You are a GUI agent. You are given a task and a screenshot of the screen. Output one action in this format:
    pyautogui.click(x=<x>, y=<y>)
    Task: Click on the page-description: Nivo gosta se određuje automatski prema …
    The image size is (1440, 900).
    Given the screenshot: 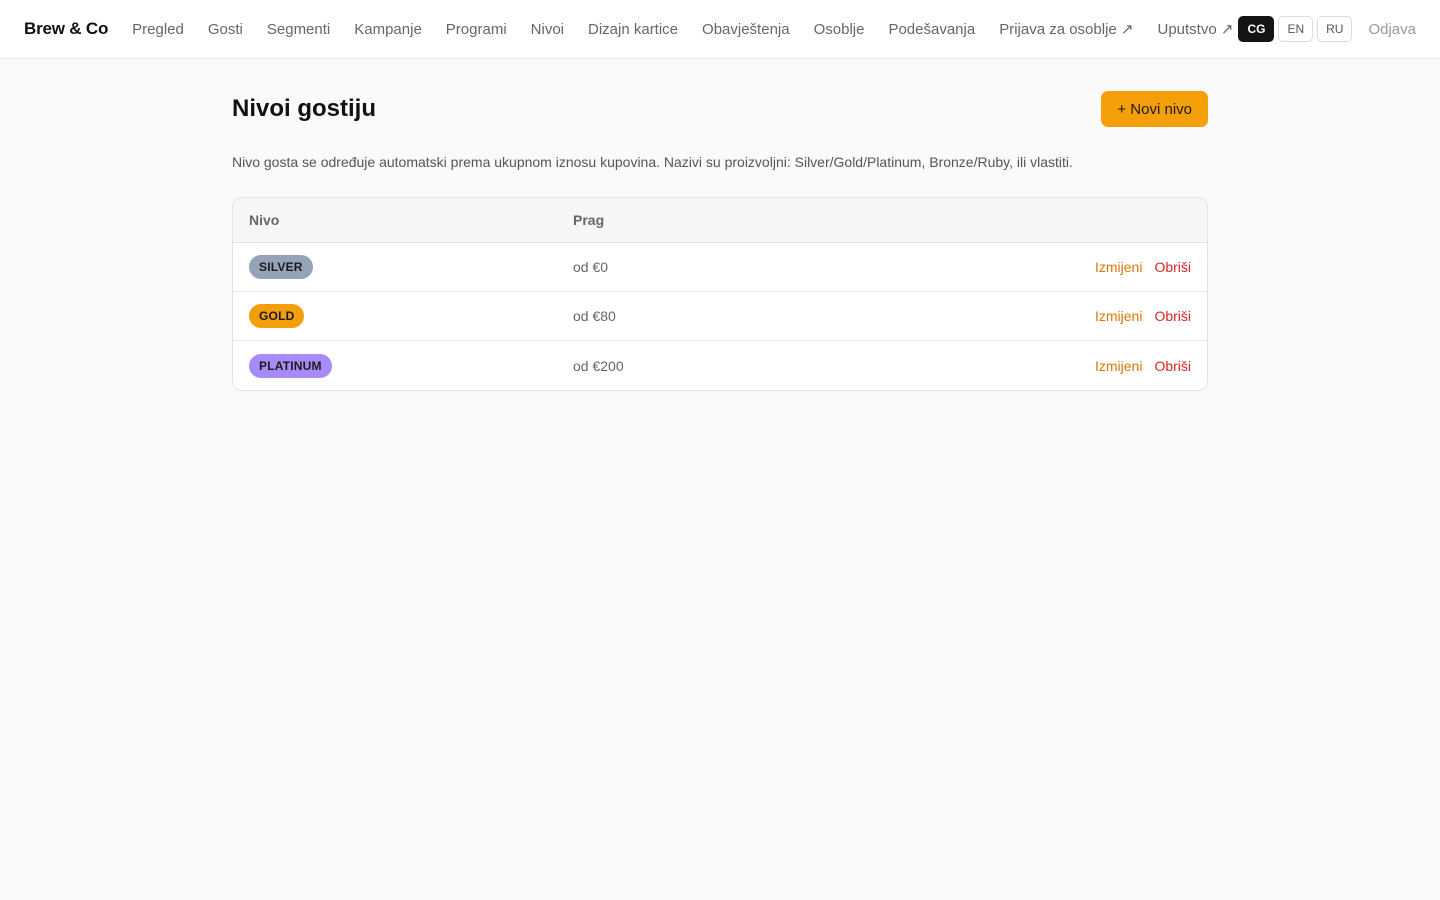 What is the action you would take?
    pyautogui.click(x=652, y=162)
    